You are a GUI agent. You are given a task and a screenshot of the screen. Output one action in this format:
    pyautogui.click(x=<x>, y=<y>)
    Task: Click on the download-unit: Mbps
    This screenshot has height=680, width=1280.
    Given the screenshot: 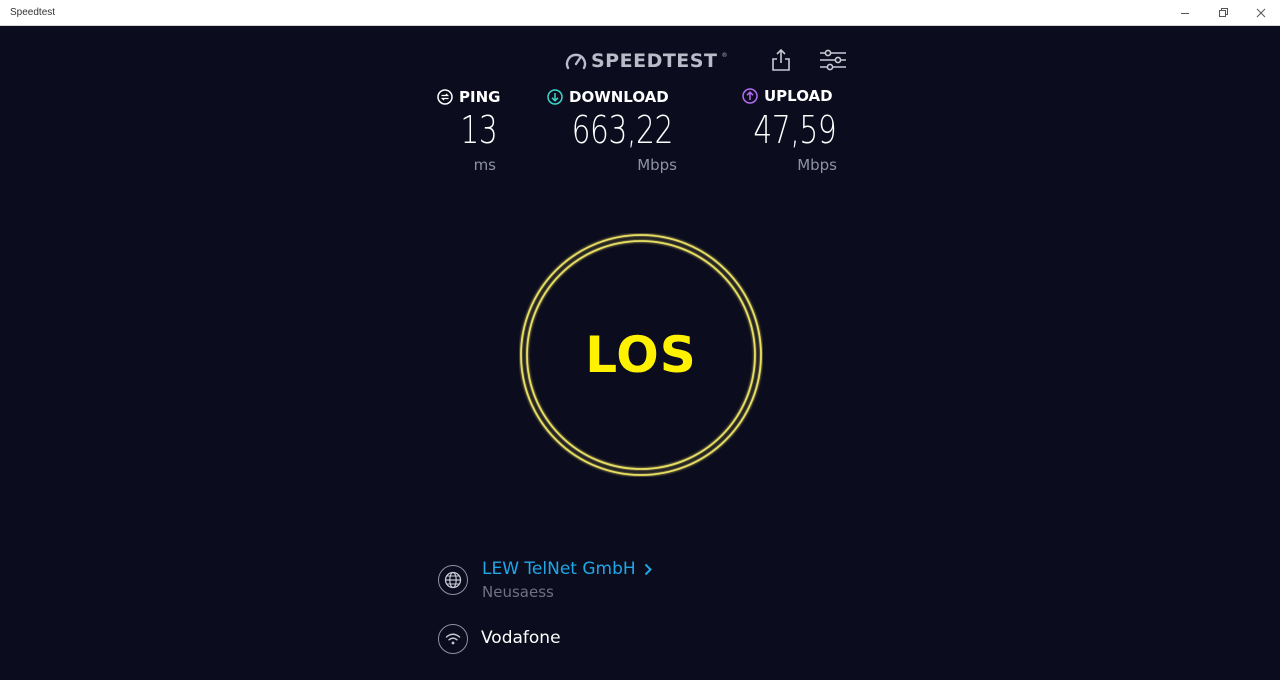 What is the action you would take?
    pyautogui.click(x=657, y=165)
    